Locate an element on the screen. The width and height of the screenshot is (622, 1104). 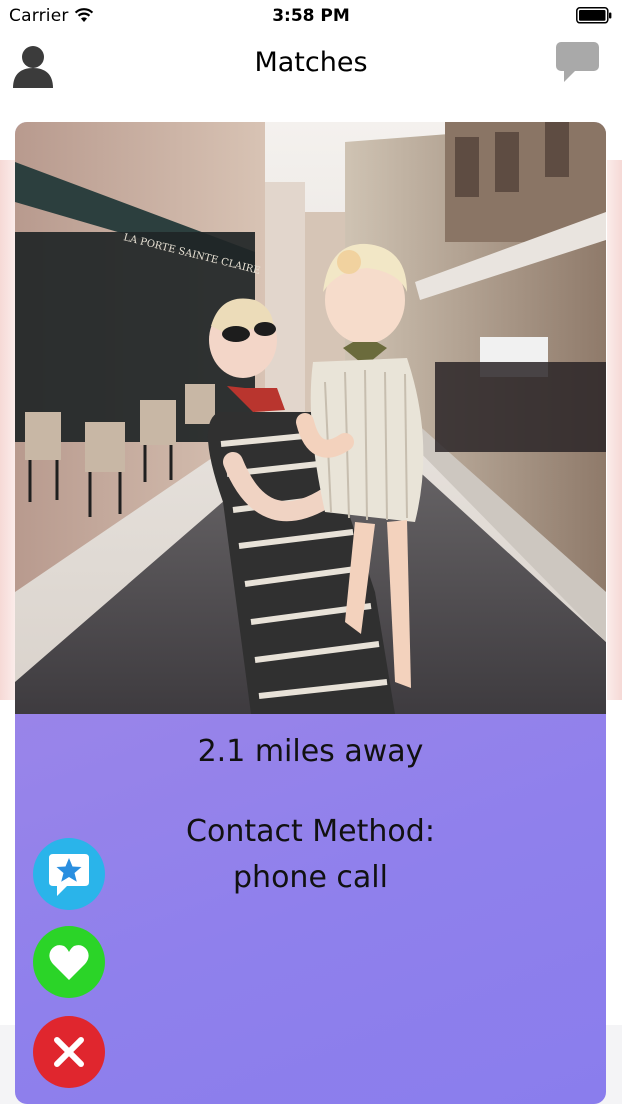
super-like-message-button is located at coordinates (69, 874).